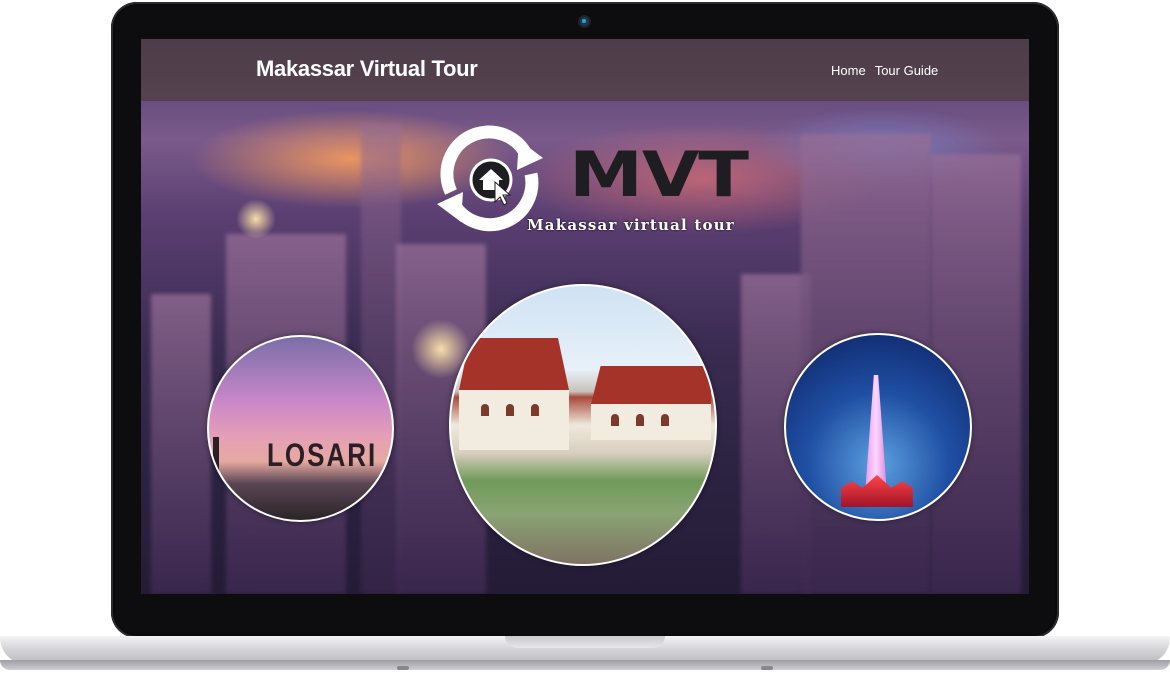 The image size is (1170, 673). I want to click on logo-acronym: MVT, so click(659, 174).